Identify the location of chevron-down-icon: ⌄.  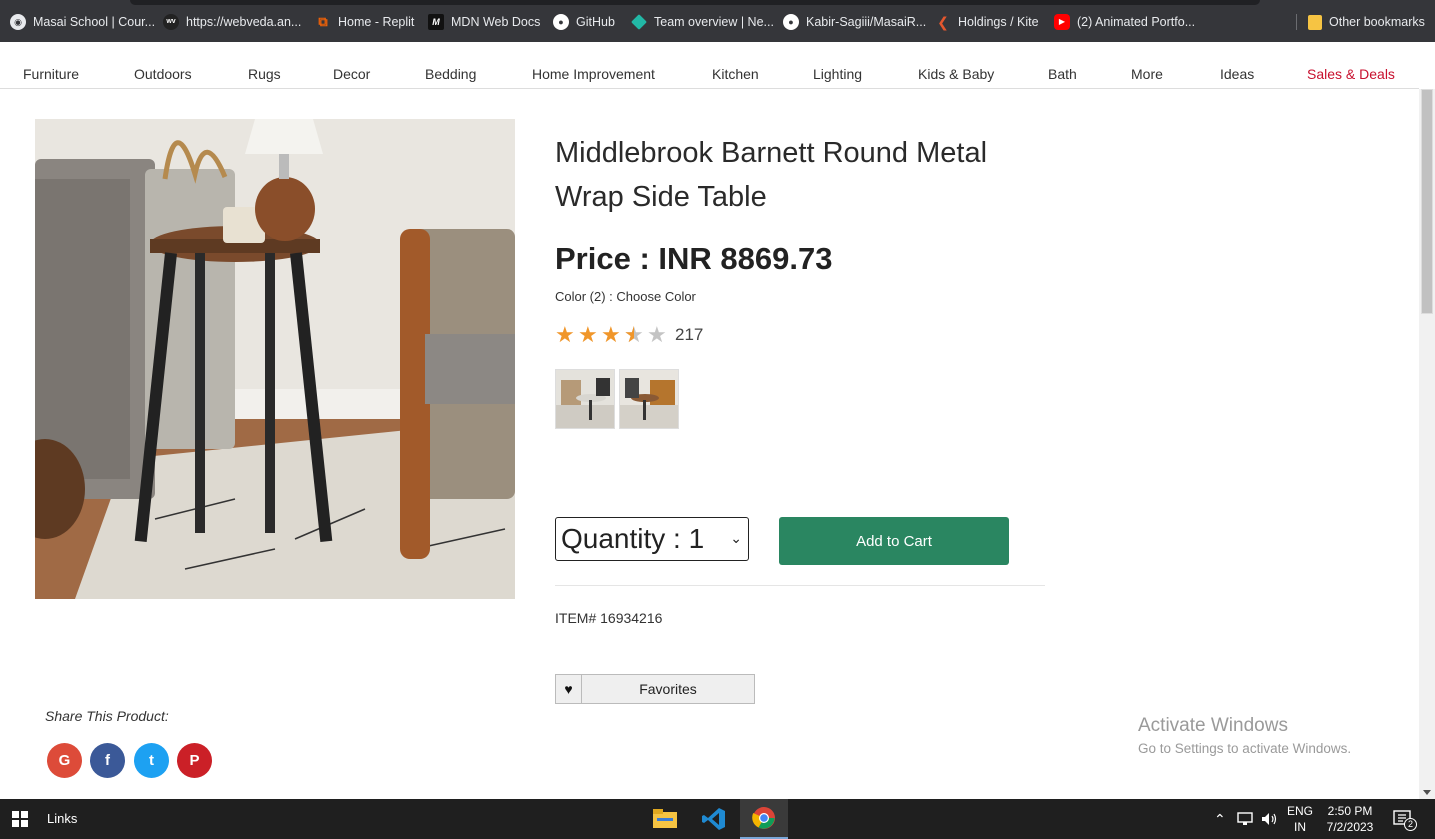
(736, 538).